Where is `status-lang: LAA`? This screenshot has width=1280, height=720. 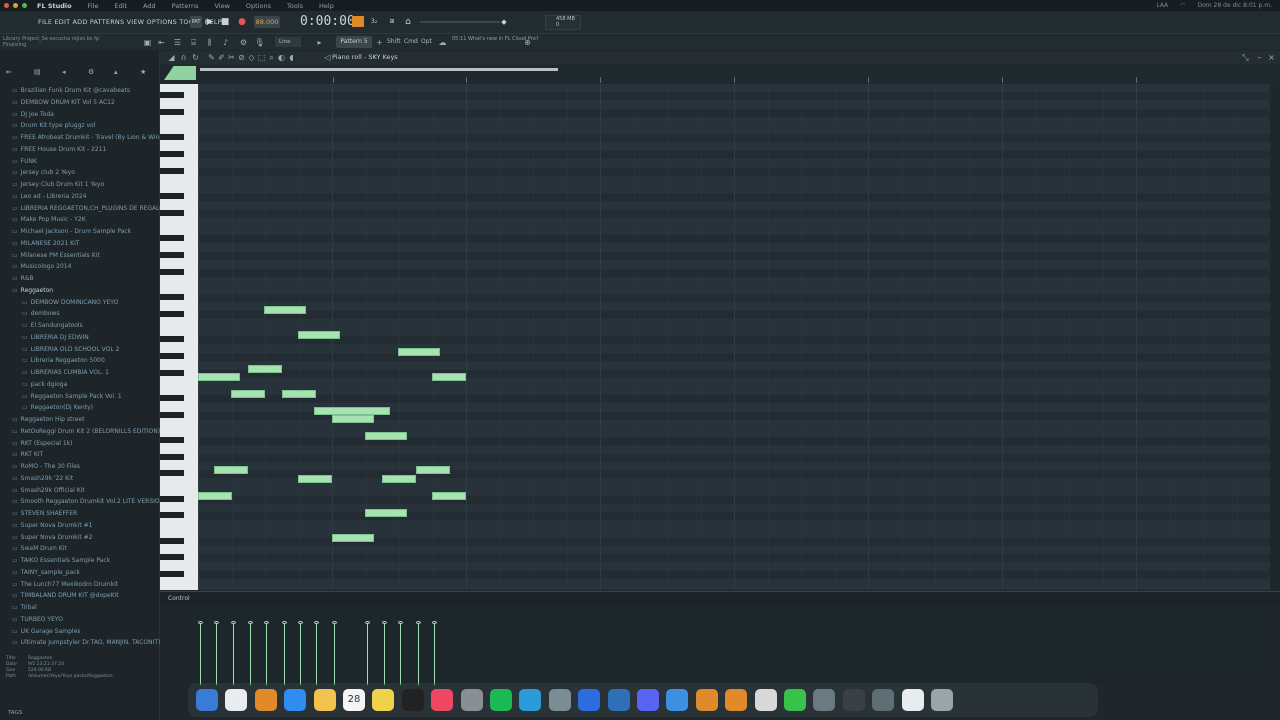
status-lang: LAA is located at coordinates (1162, 5).